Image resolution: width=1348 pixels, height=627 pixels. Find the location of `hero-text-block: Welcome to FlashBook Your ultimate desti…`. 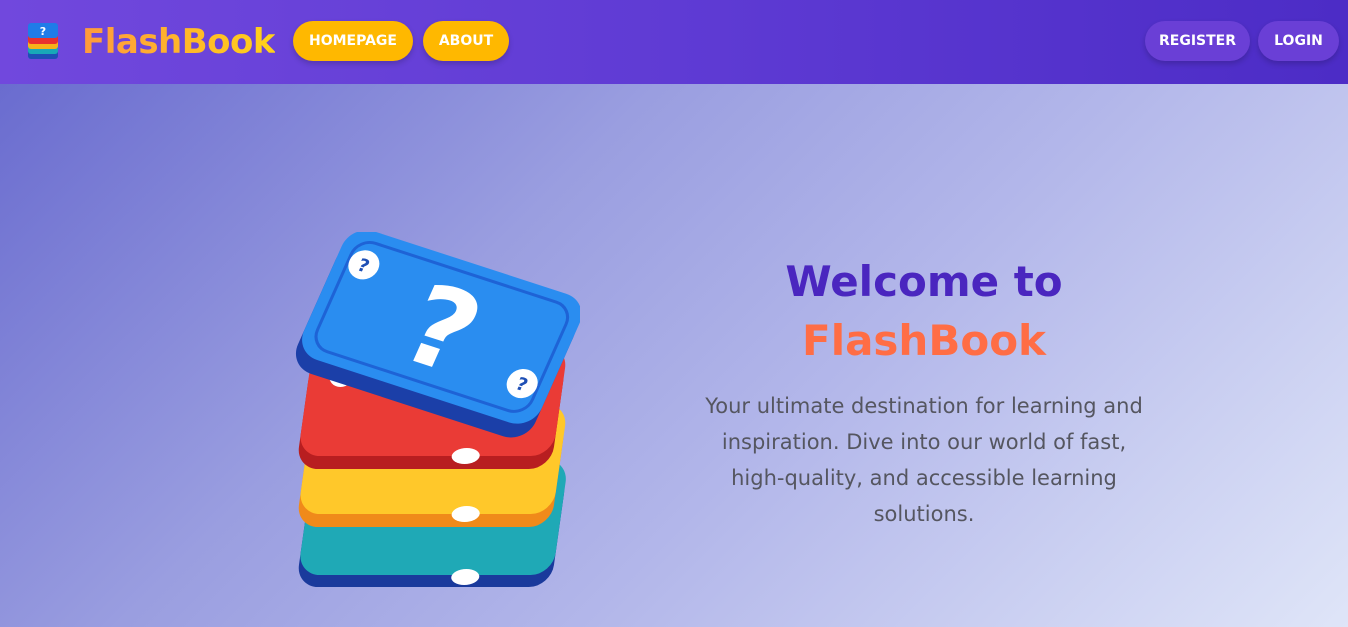

hero-text-block: Welcome to FlashBook Your ultimate desti… is located at coordinates (924, 392).